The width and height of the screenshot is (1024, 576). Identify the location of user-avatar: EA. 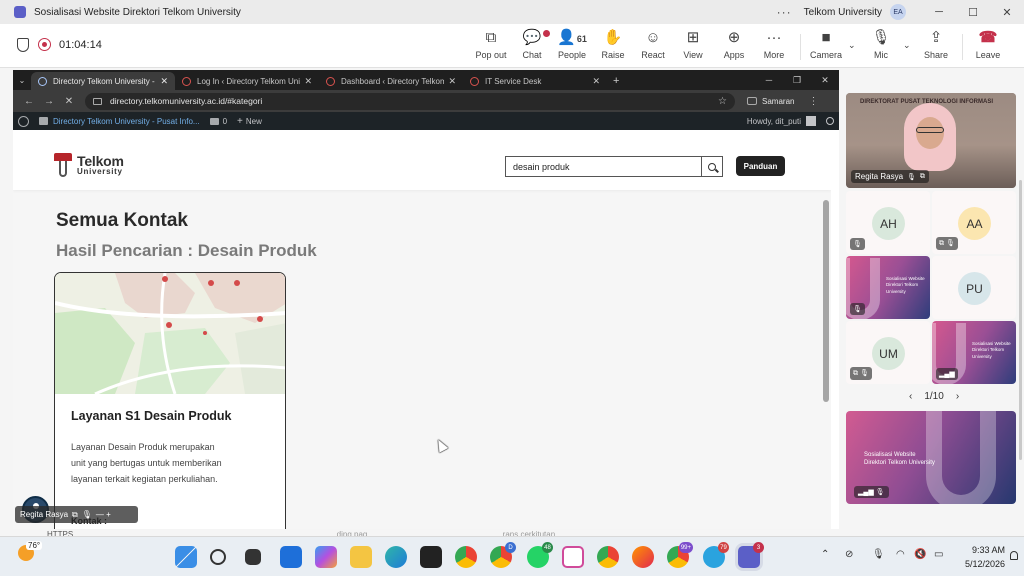
(898, 12).